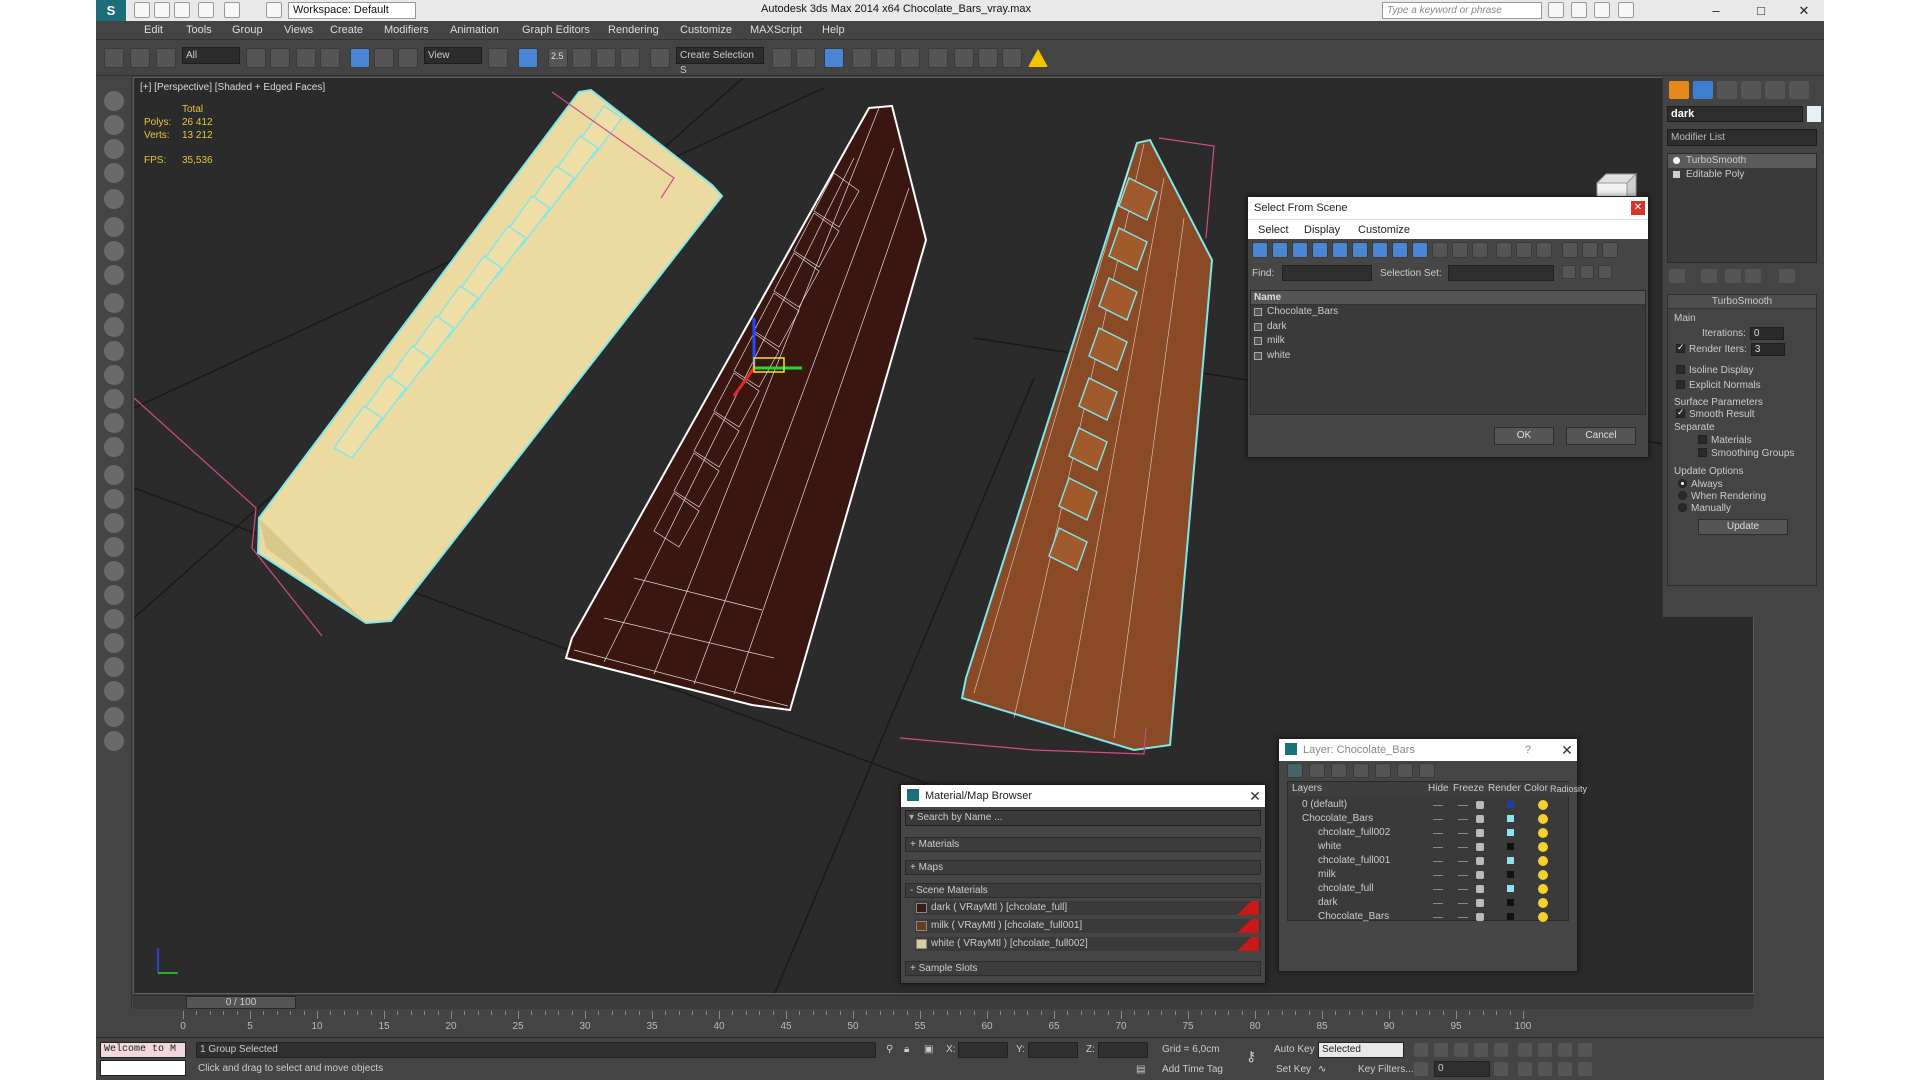 This screenshot has height=1080, width=1920. I want to click on key-mode-icon, so click(1421, 1069).